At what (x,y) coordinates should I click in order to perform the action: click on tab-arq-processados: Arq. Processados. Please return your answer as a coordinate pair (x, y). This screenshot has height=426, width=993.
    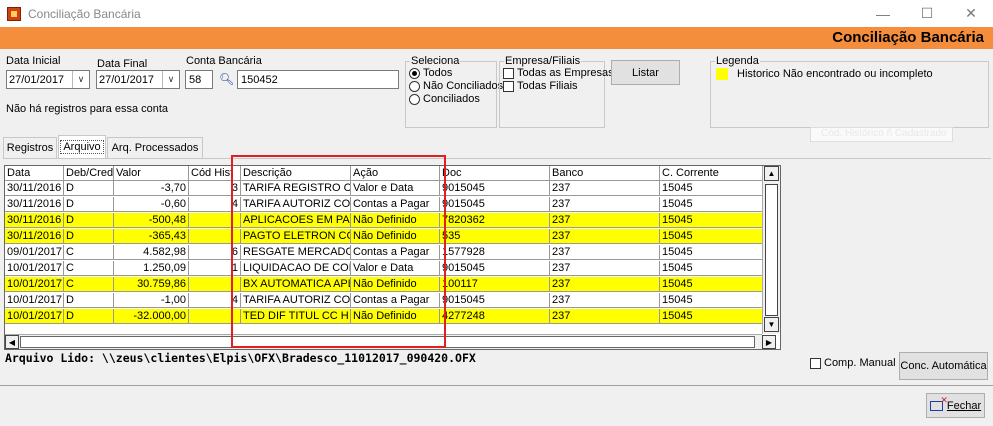
    Looking at the image, I should click on (155, 147).